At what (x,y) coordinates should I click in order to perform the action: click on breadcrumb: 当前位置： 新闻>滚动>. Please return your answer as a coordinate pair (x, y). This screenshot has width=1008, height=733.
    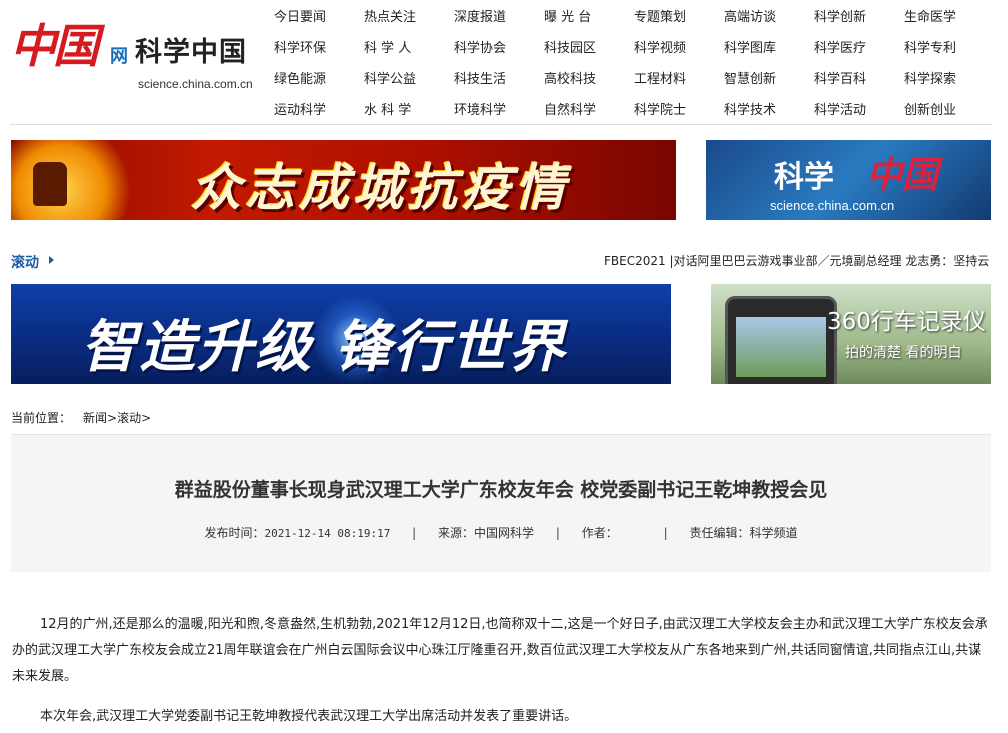
    Looking at the image, I should click on (81, 417).